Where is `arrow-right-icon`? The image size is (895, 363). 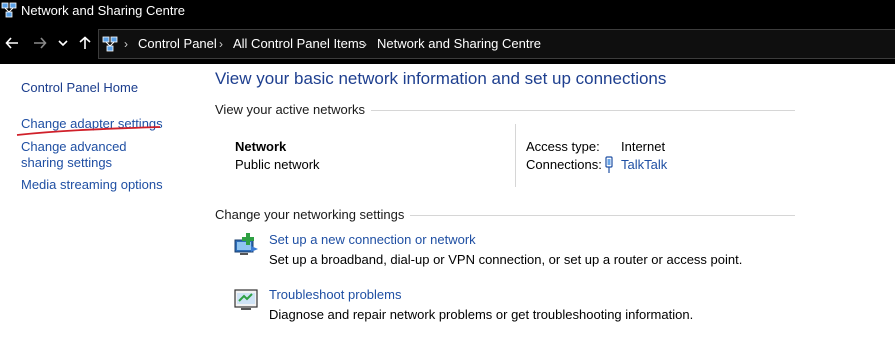
arrow-right-icon is located at coordinates (40, 43).